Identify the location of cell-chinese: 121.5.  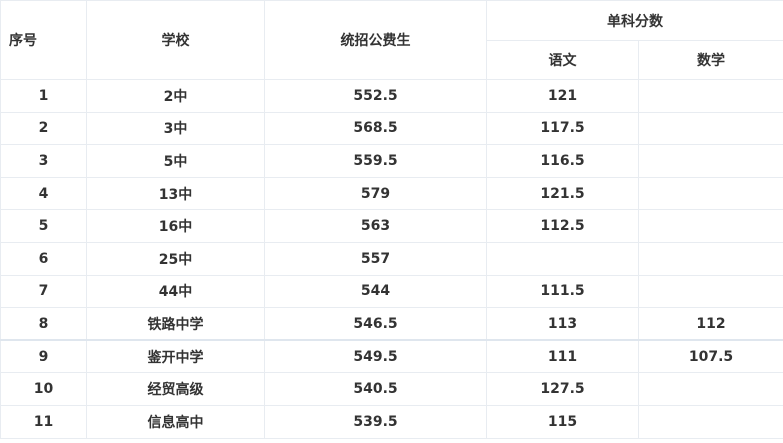
(562, 193).